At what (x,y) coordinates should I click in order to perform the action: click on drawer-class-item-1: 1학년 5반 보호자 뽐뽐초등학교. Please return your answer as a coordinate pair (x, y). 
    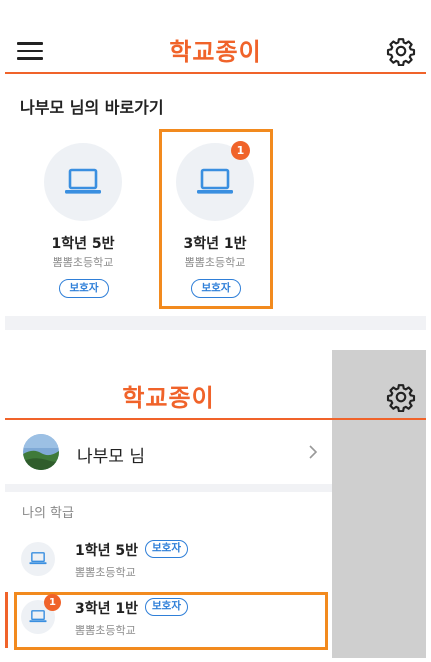
    Looking at the image, I should click on (168, 562).